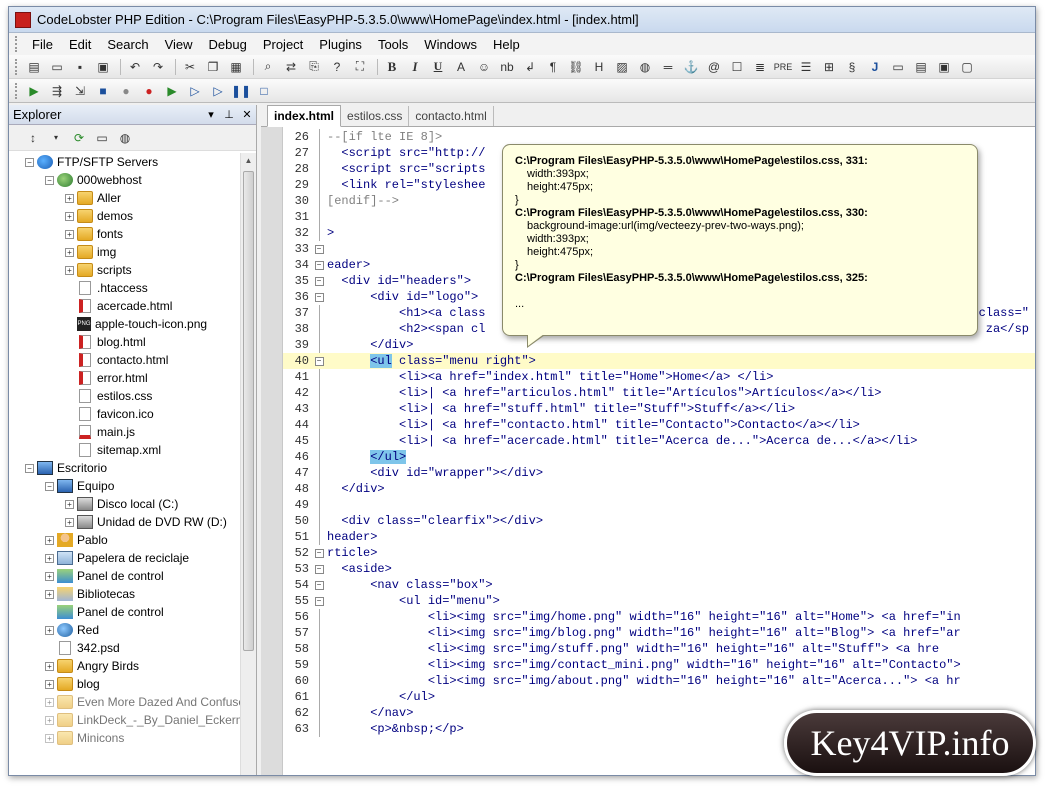  What do you see at coordinates (450, 44) in the screenshot?
I see `menu-windows: Windows` at bounding box center [450, 44].